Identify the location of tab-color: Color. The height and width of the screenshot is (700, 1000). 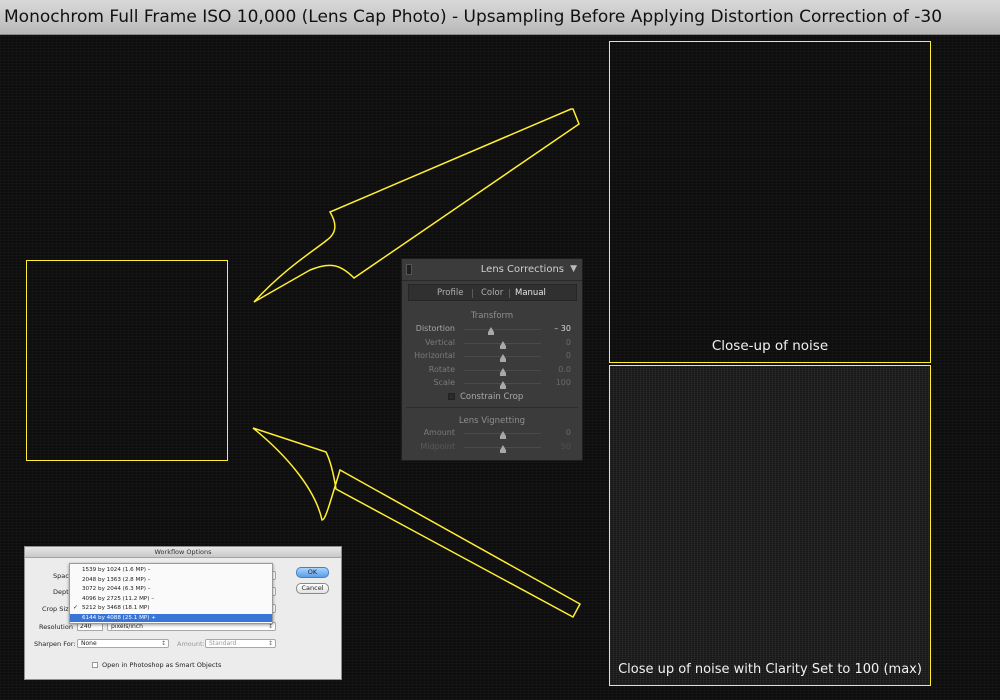
(492, 293).